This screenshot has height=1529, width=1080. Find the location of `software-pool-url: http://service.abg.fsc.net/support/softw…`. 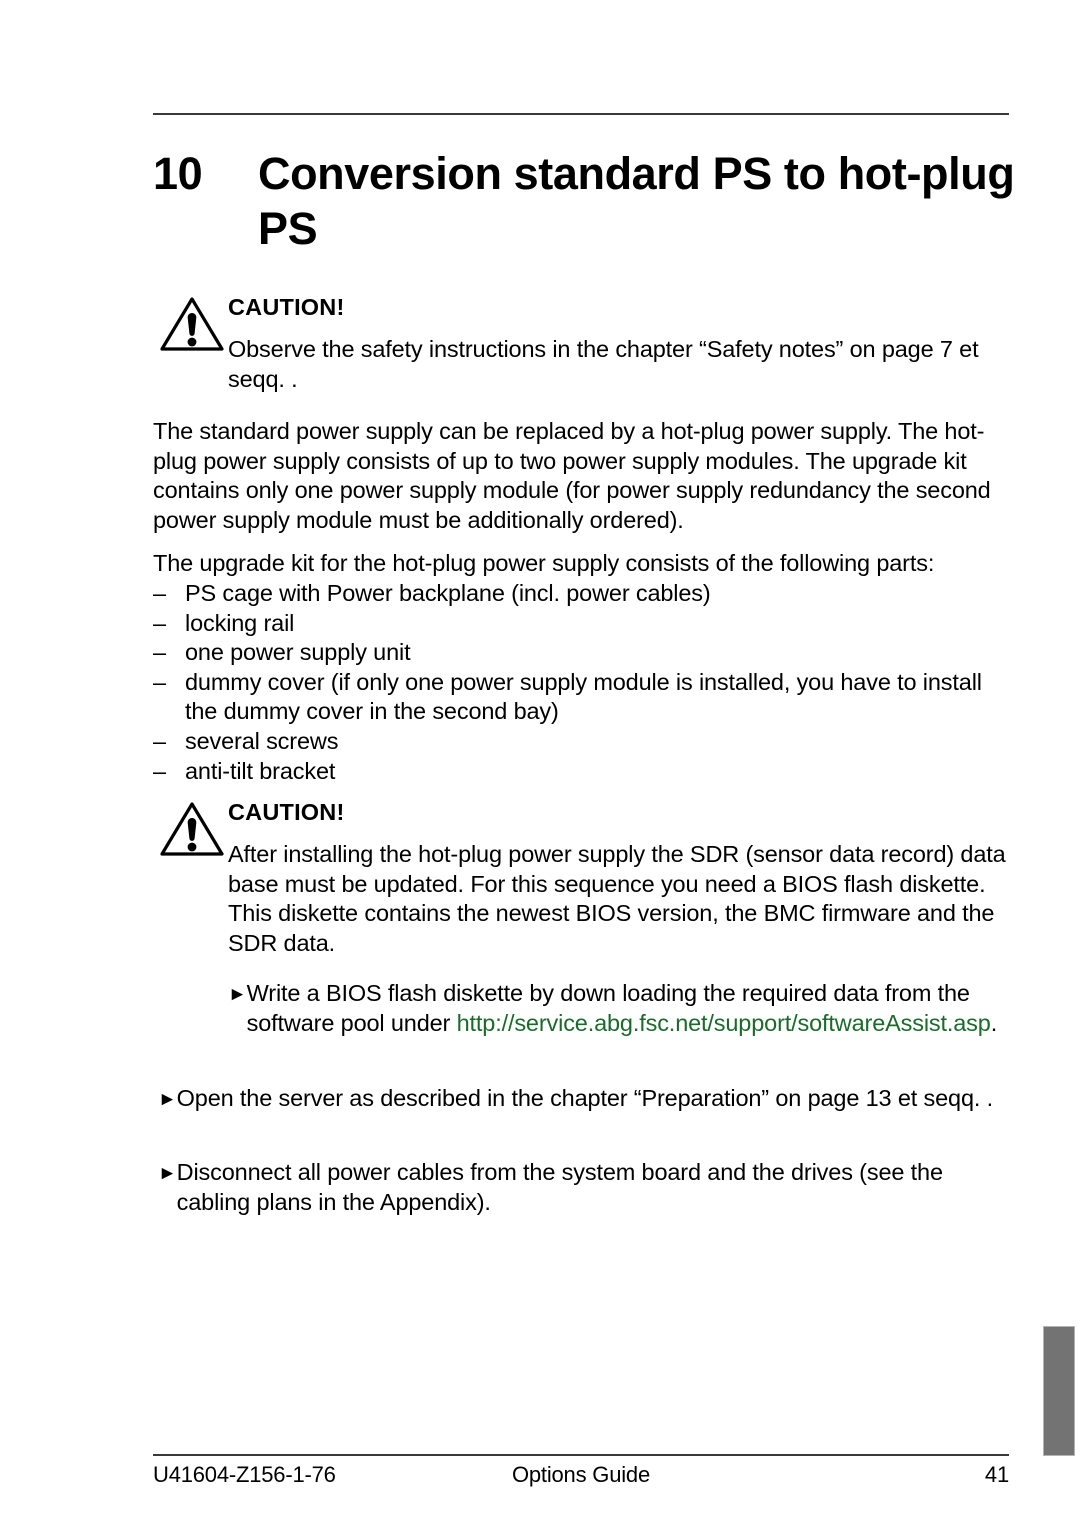

software-pool-url: http://service.abg.fsc.net/support/softw… is located at coordinates (724, 1023).